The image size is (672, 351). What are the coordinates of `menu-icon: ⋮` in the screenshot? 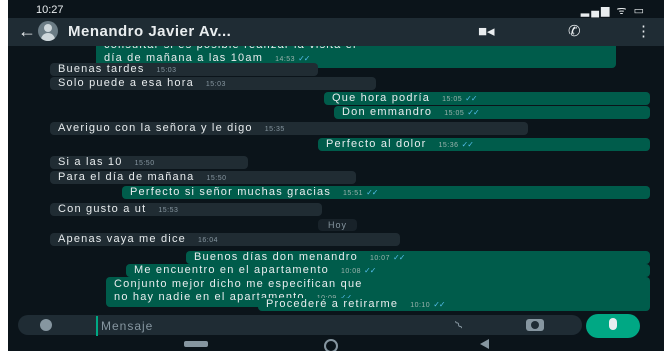 It's located at (643, 32).